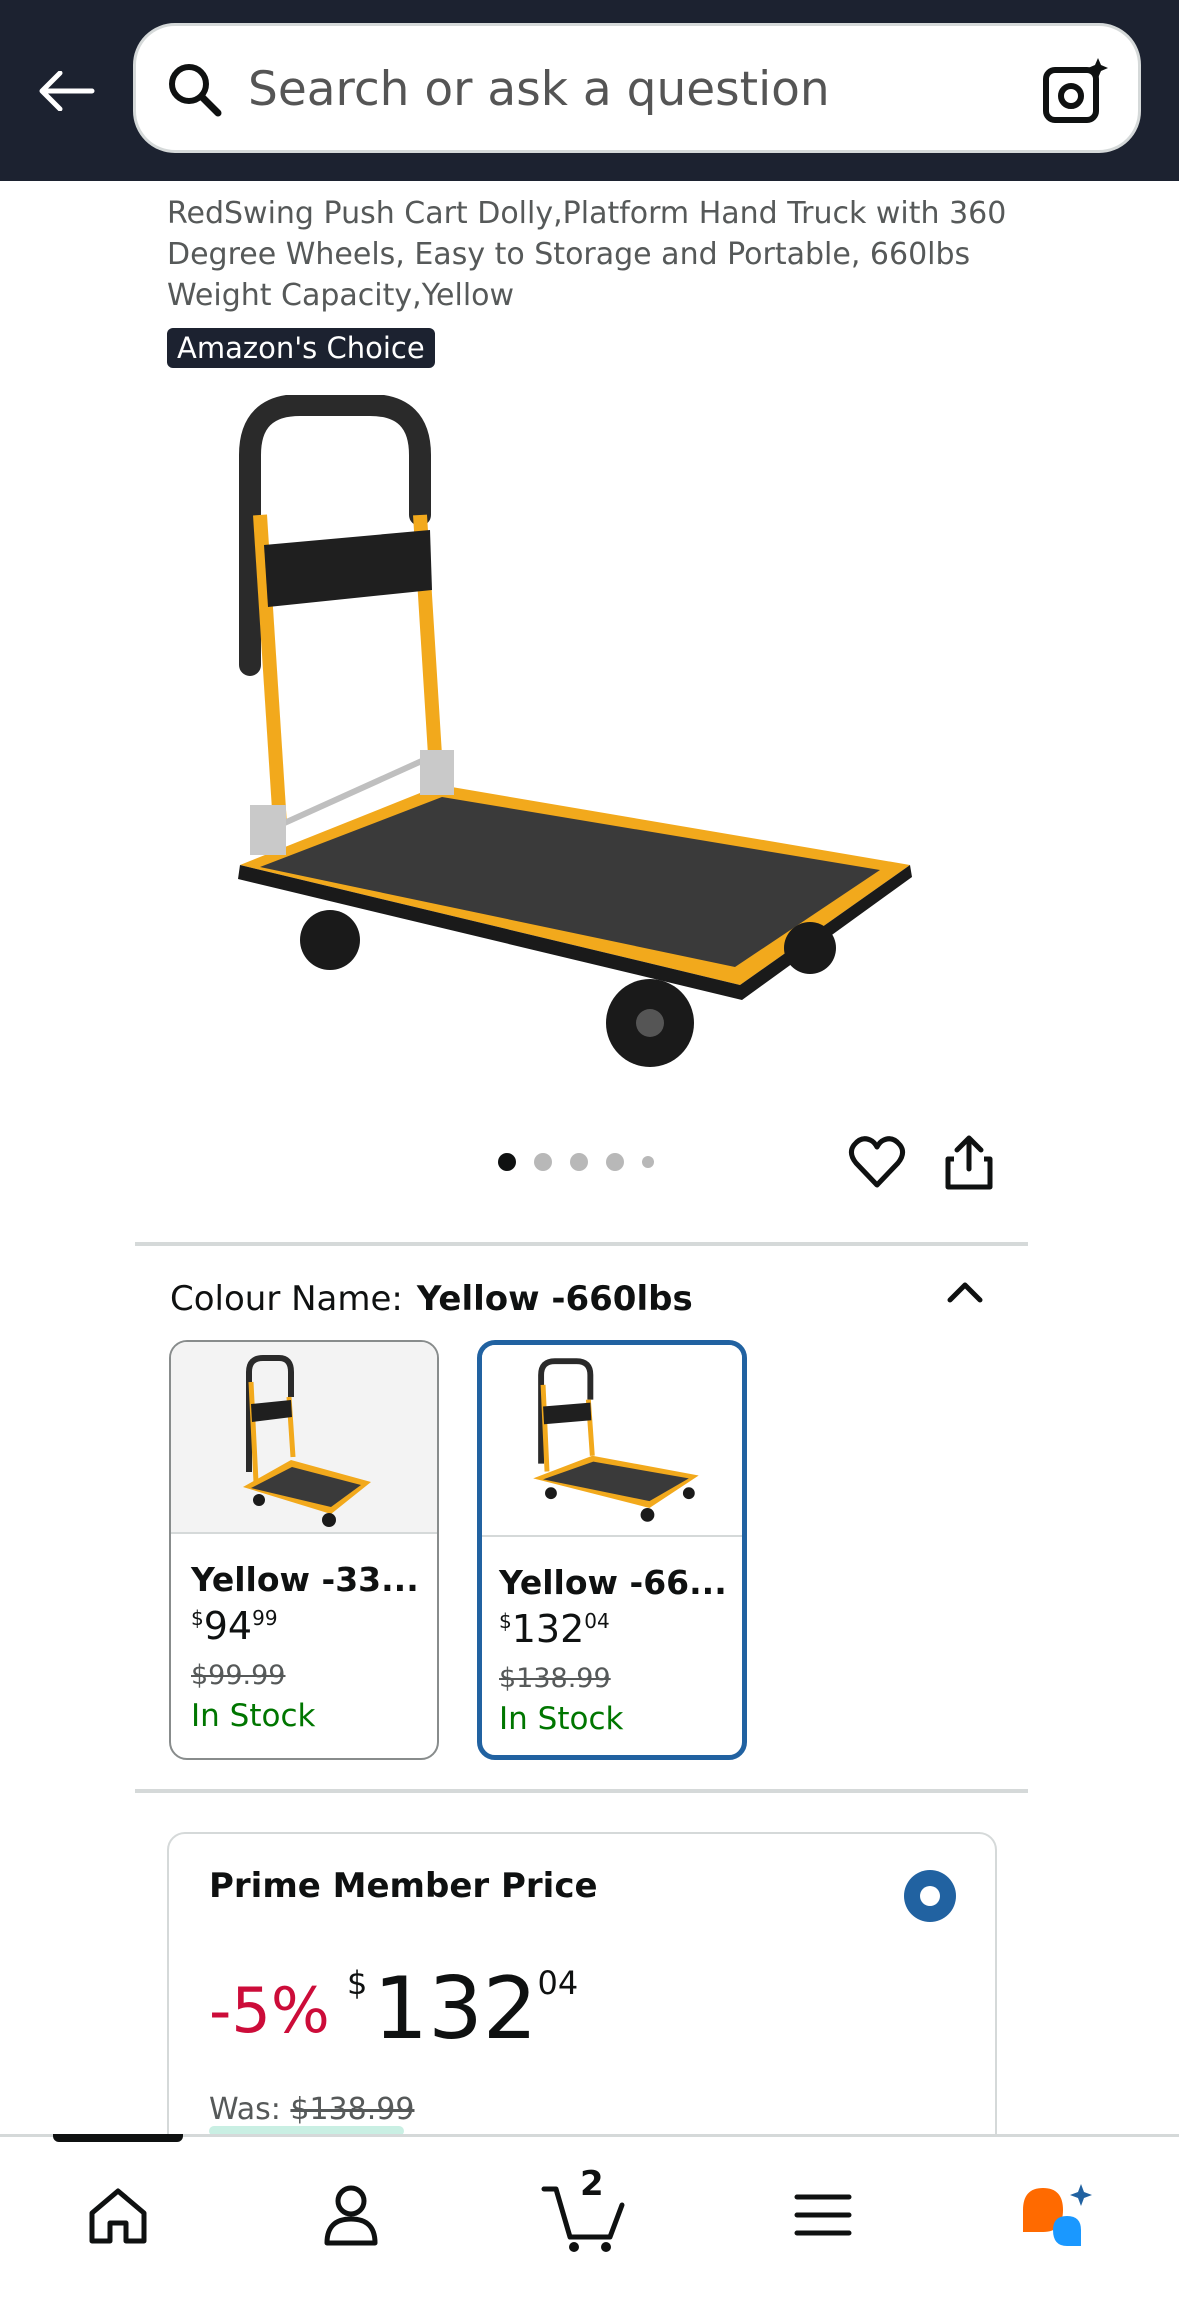 The width and height of the screenshot is (1179, 2298). Describe the element at coordinates (301, 348) in the screenshot. I see `amazons-choice-badge: Amazon's Choice` at that location.